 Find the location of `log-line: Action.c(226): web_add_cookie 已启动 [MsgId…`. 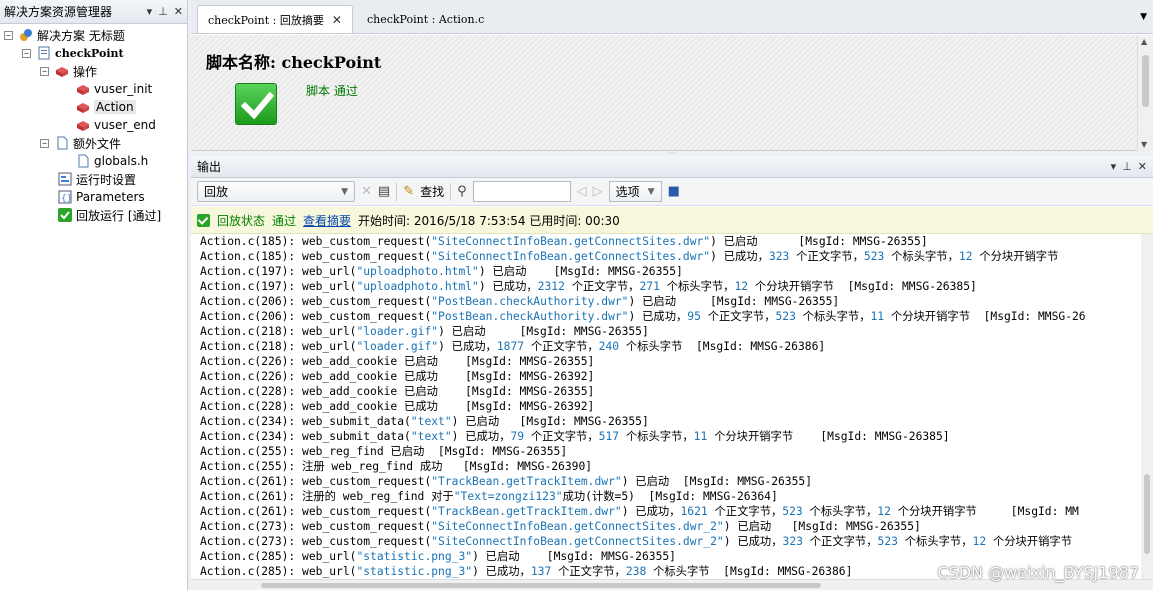

log-line: Action.c(226): web_add_cookie 已启动 [MsgId… is located at coordinates (397, 361).